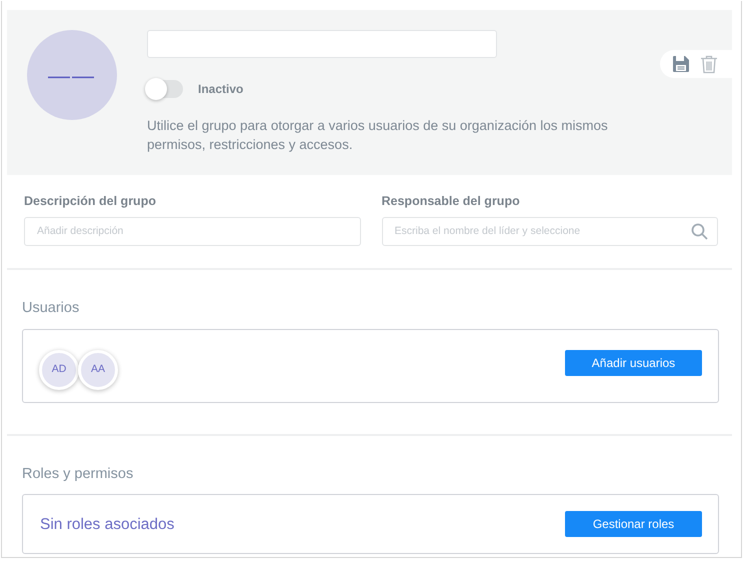  I want to click on manage-roles-button: Gestionar roles, so click(633, 524).